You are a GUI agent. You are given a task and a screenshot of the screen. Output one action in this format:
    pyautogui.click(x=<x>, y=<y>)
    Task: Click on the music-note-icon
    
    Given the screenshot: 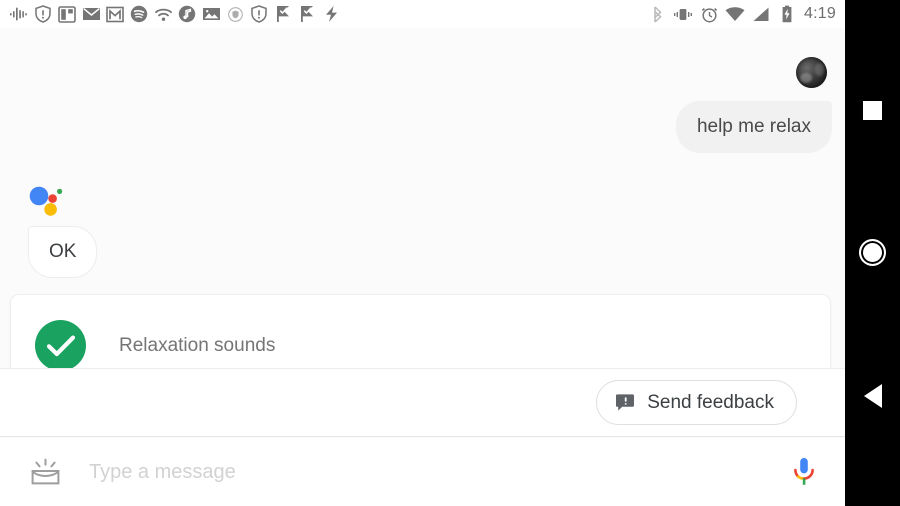 What is the action you would take?
    pyautogui.click(x=187, y=14)
    